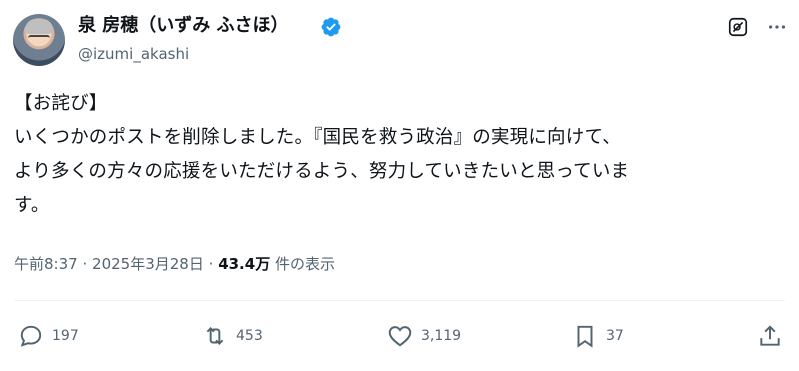  What do you see at coordinates (777, 27) in the screenshot?
I see `more-options-icon` at bounding box center [777, 27].